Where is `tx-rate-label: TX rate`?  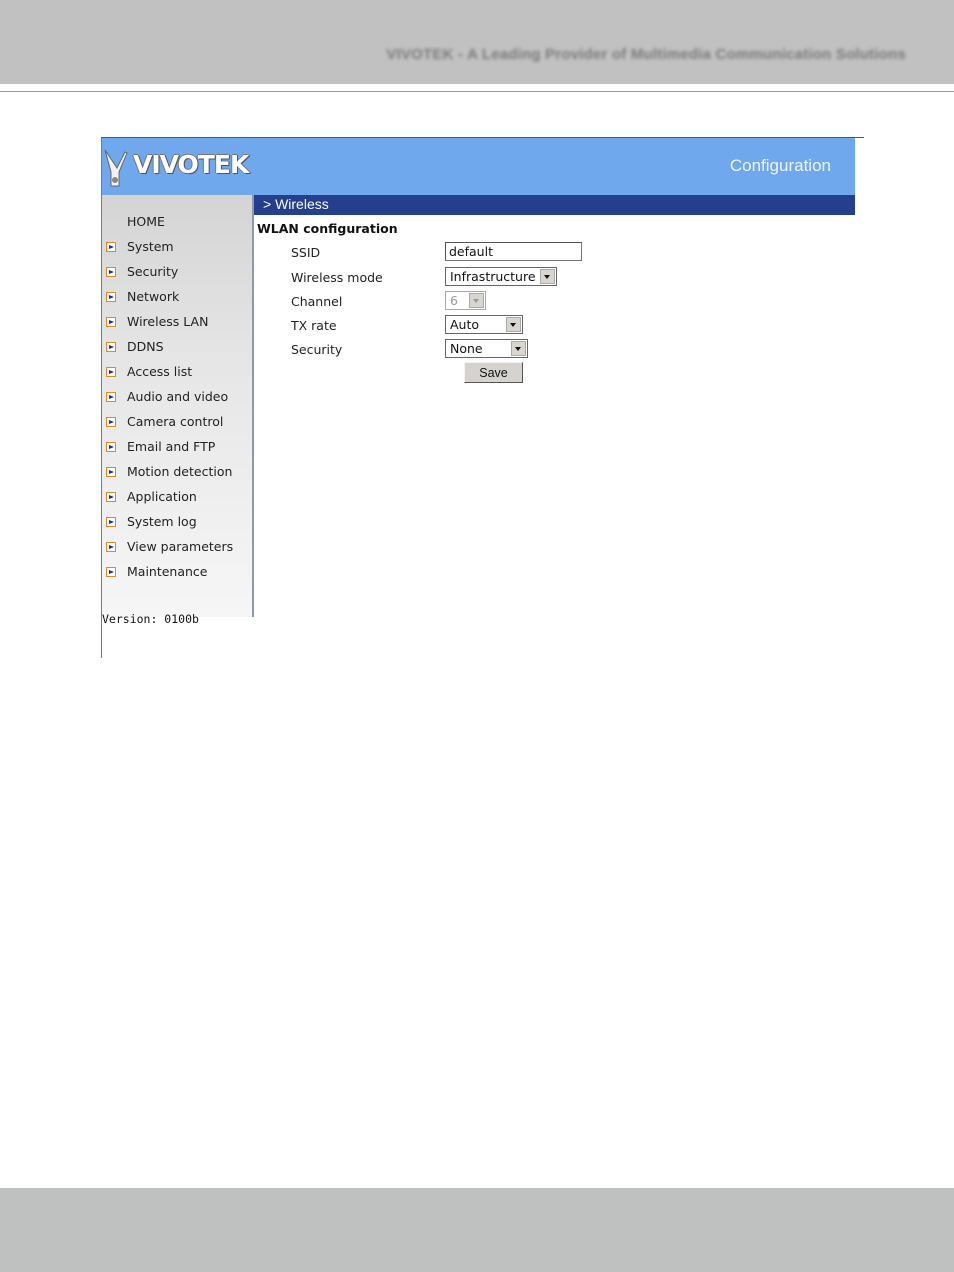 tx-rate-label: TX rate is located at coordinates (314, 325).